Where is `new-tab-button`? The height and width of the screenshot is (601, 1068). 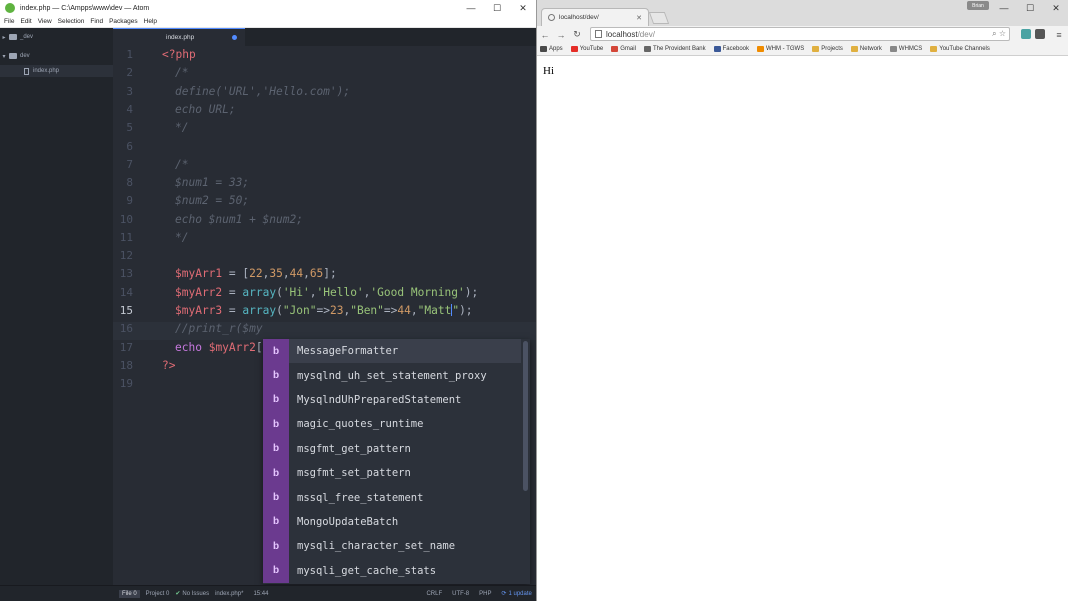 new-tab-button is located at coordinates (659, 18).